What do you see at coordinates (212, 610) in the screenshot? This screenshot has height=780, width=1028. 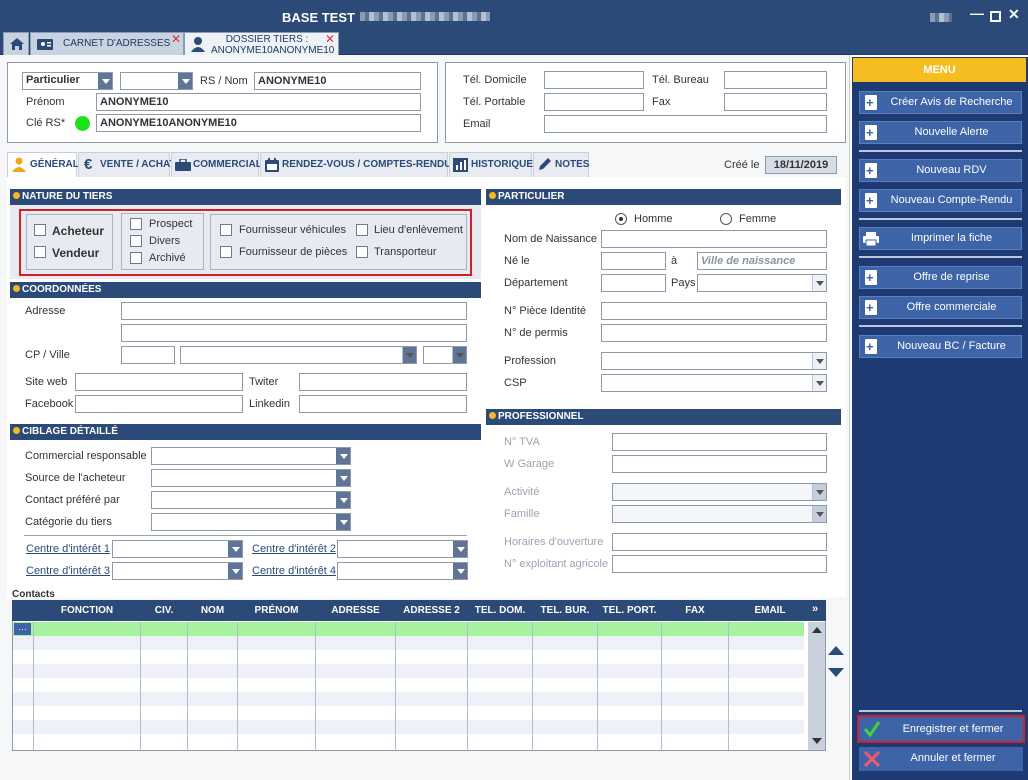 I see `col-nom: NOM` at bounding box center [212, 610].